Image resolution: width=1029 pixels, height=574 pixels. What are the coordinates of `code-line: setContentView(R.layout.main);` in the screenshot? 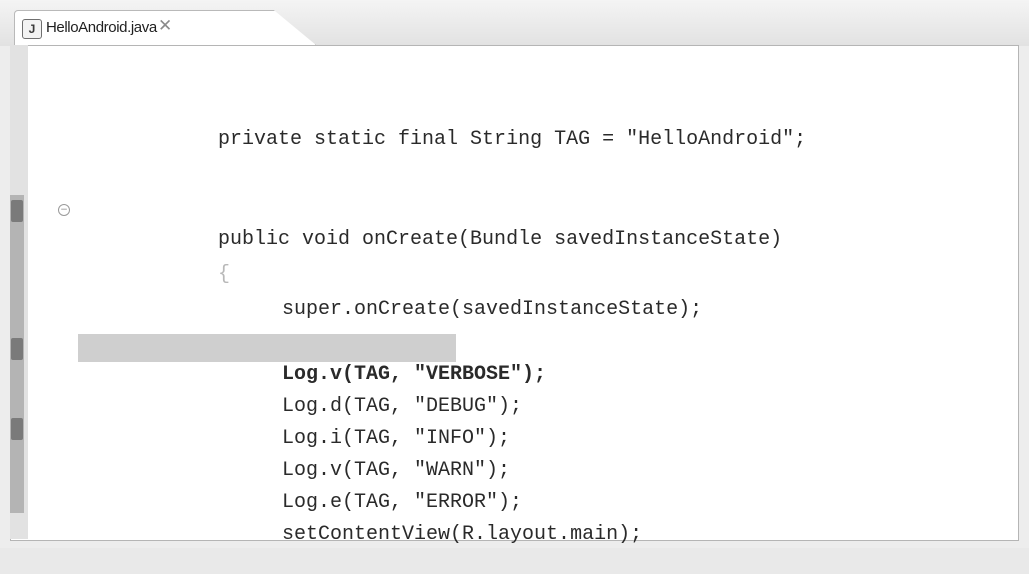 It's located at (462, 534).